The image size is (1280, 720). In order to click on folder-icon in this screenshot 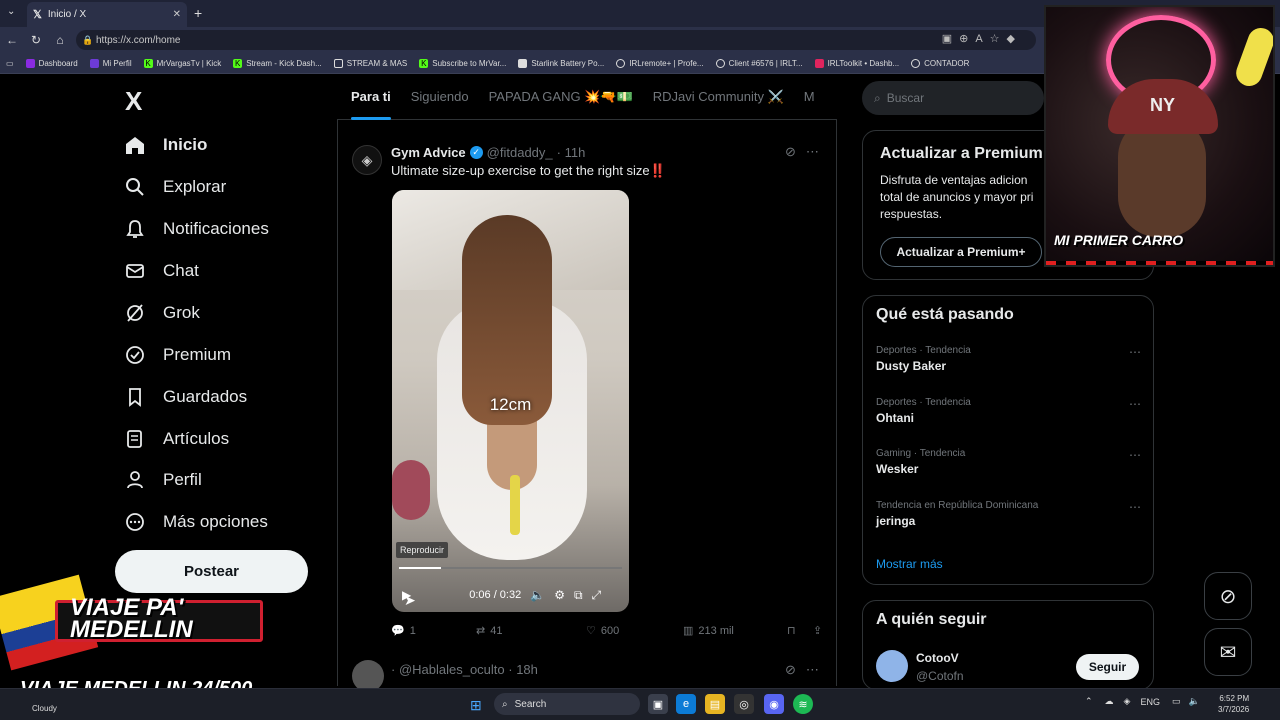, I will do `click(338, 63)`.